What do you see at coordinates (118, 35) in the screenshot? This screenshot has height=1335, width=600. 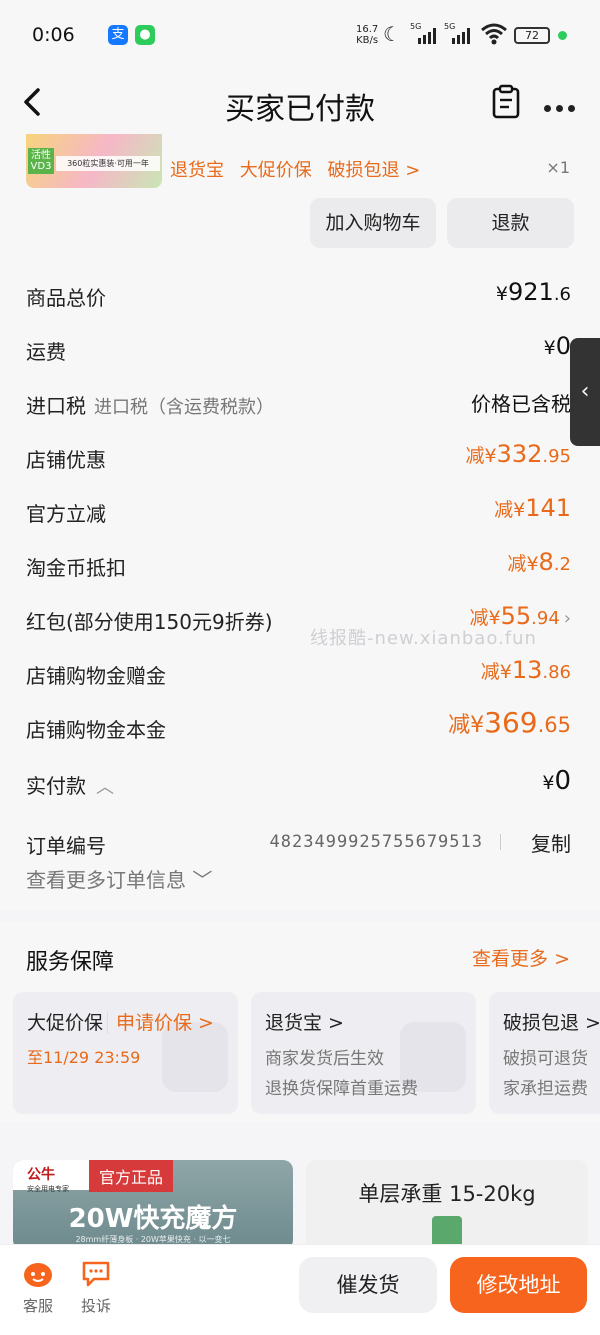 I see `alipay-icon: 支` at bounding box center [118, 35].